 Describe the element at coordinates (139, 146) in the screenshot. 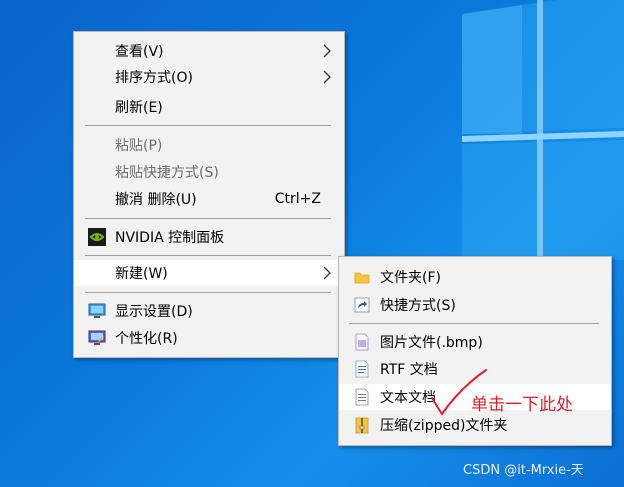

I see `menu-item-label: 粘贴(P)` at that location.